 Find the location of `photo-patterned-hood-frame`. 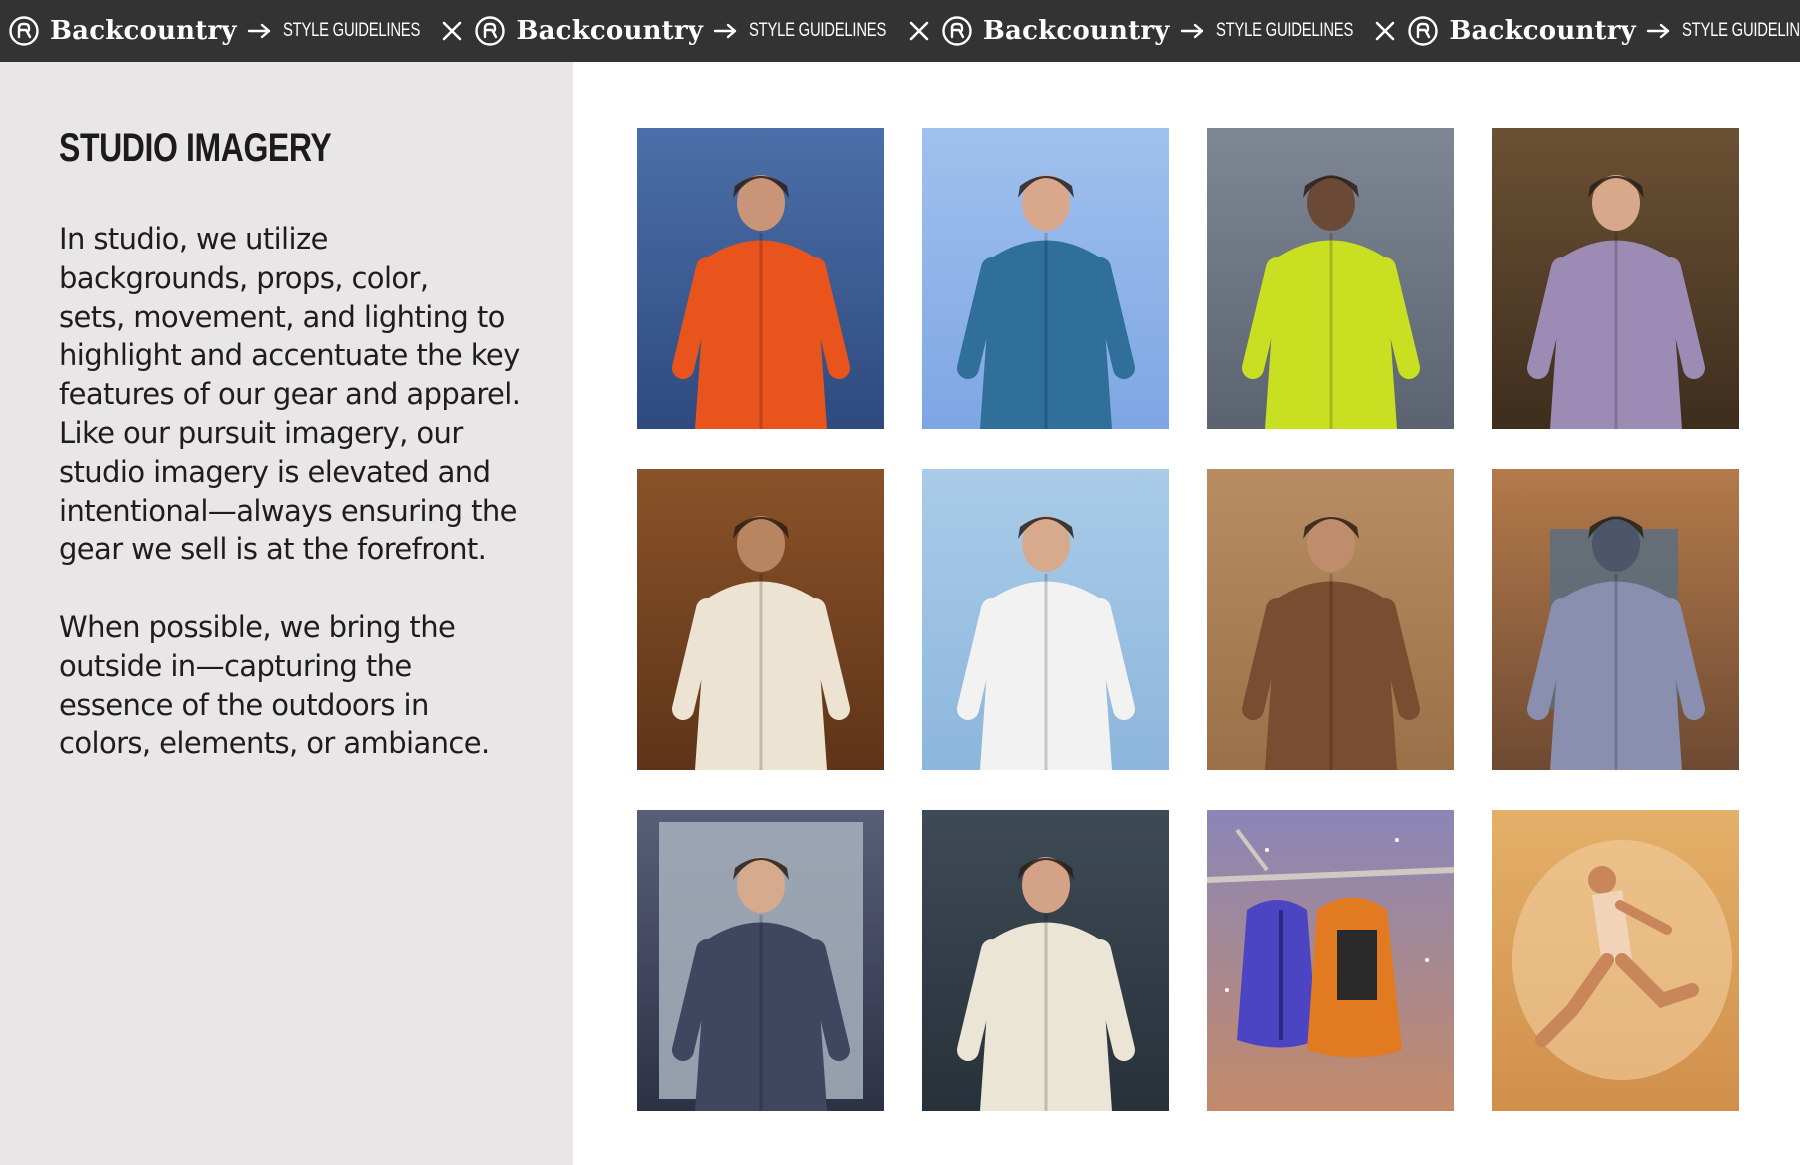

photo-patterned-hood-frame is located at coordinates (1615, 619).